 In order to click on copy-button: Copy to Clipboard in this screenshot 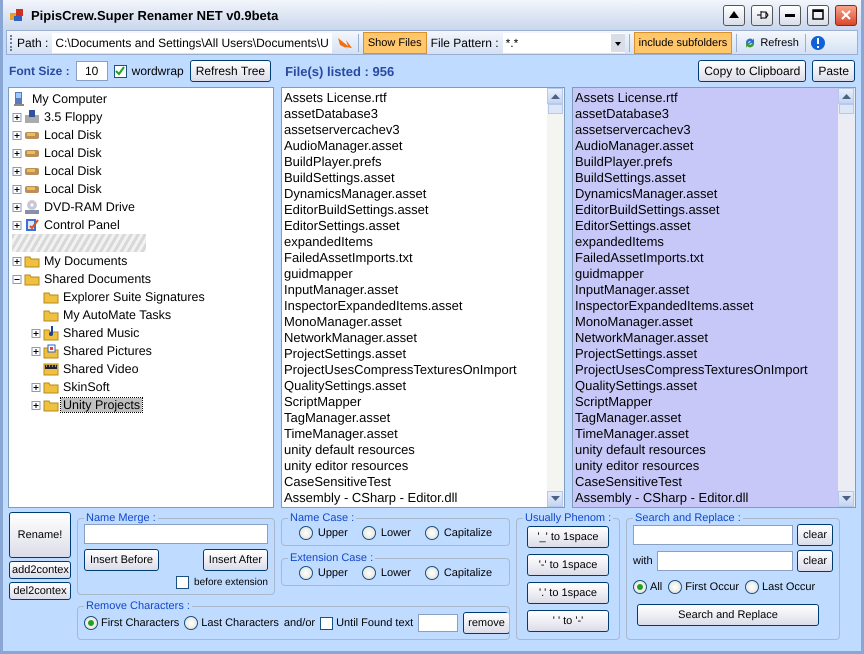, I will do `click(752, 71)`.